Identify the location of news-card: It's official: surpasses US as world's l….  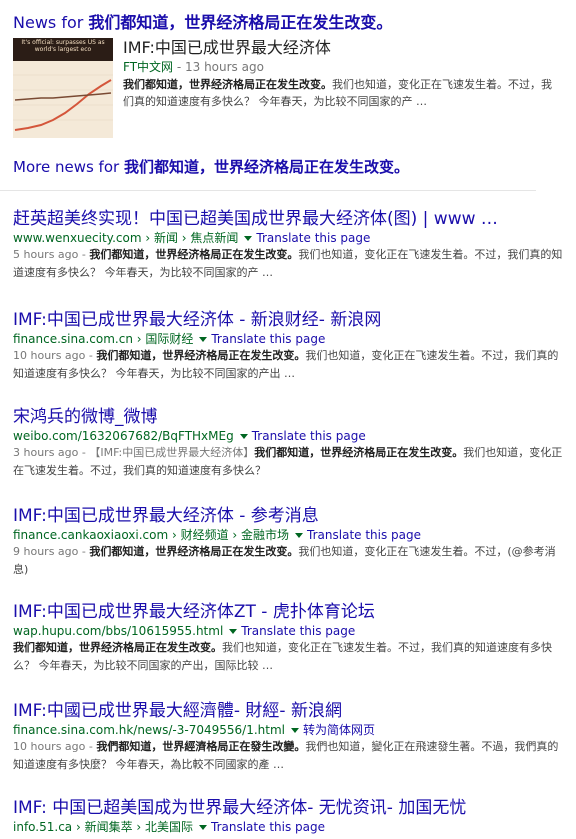
(283, 88).